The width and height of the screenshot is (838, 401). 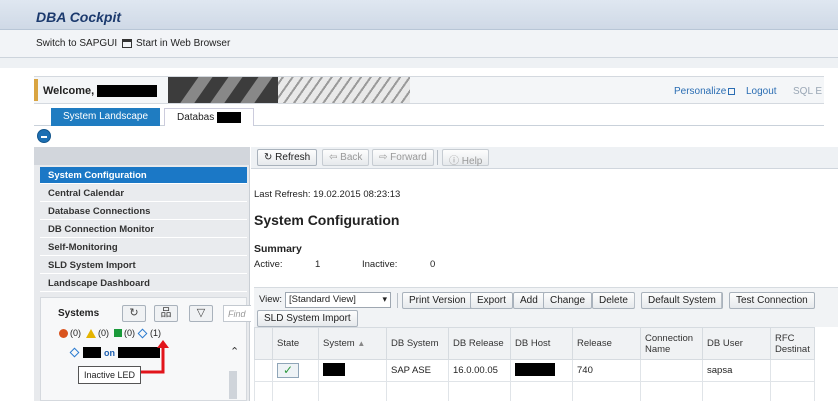 I want to click on welcome-accent, so click(x=36, y=90).